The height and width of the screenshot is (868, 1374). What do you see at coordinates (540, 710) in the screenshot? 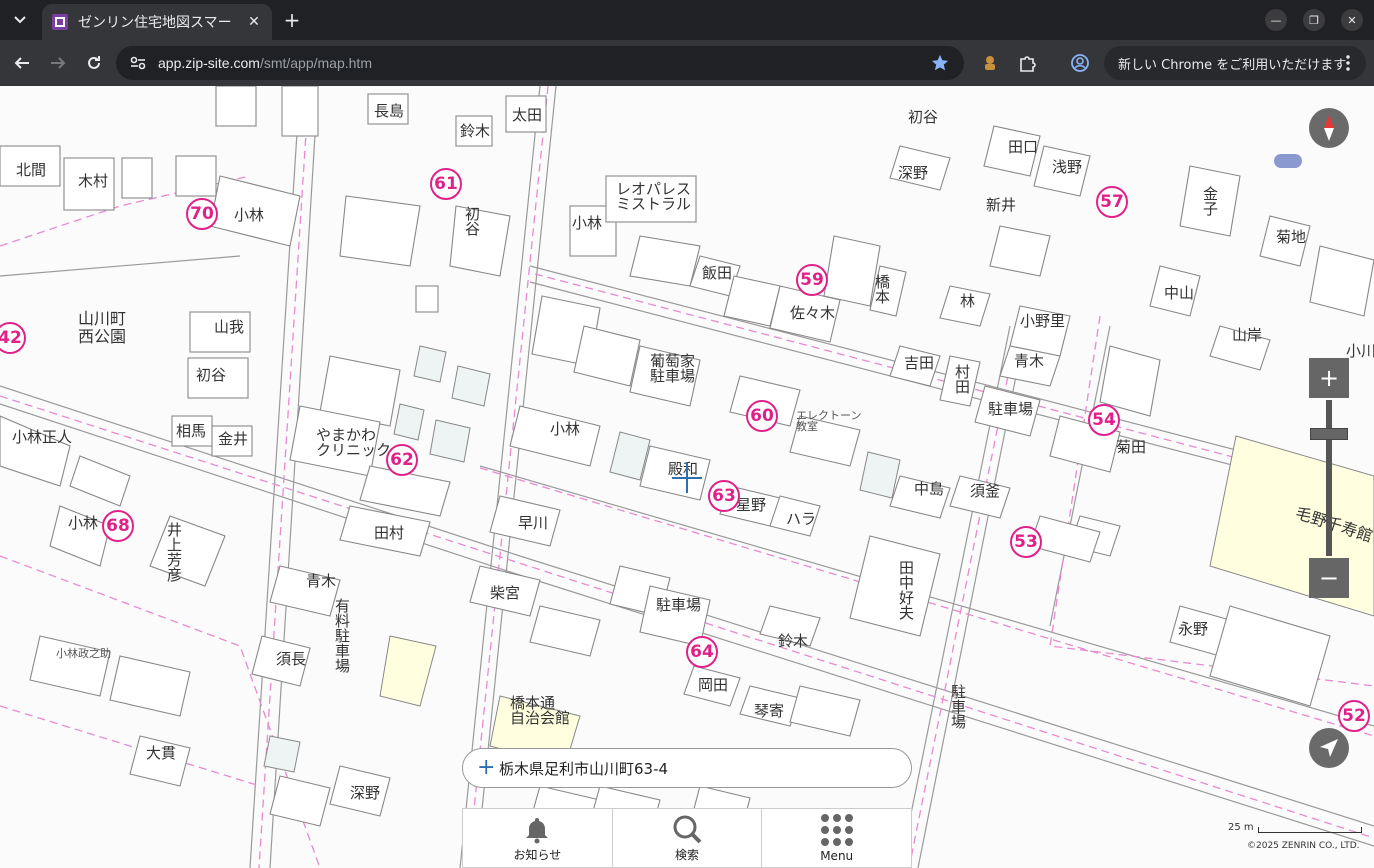
I see `map-label: 橋本通 自治会館` at bounding box center [540, 710].